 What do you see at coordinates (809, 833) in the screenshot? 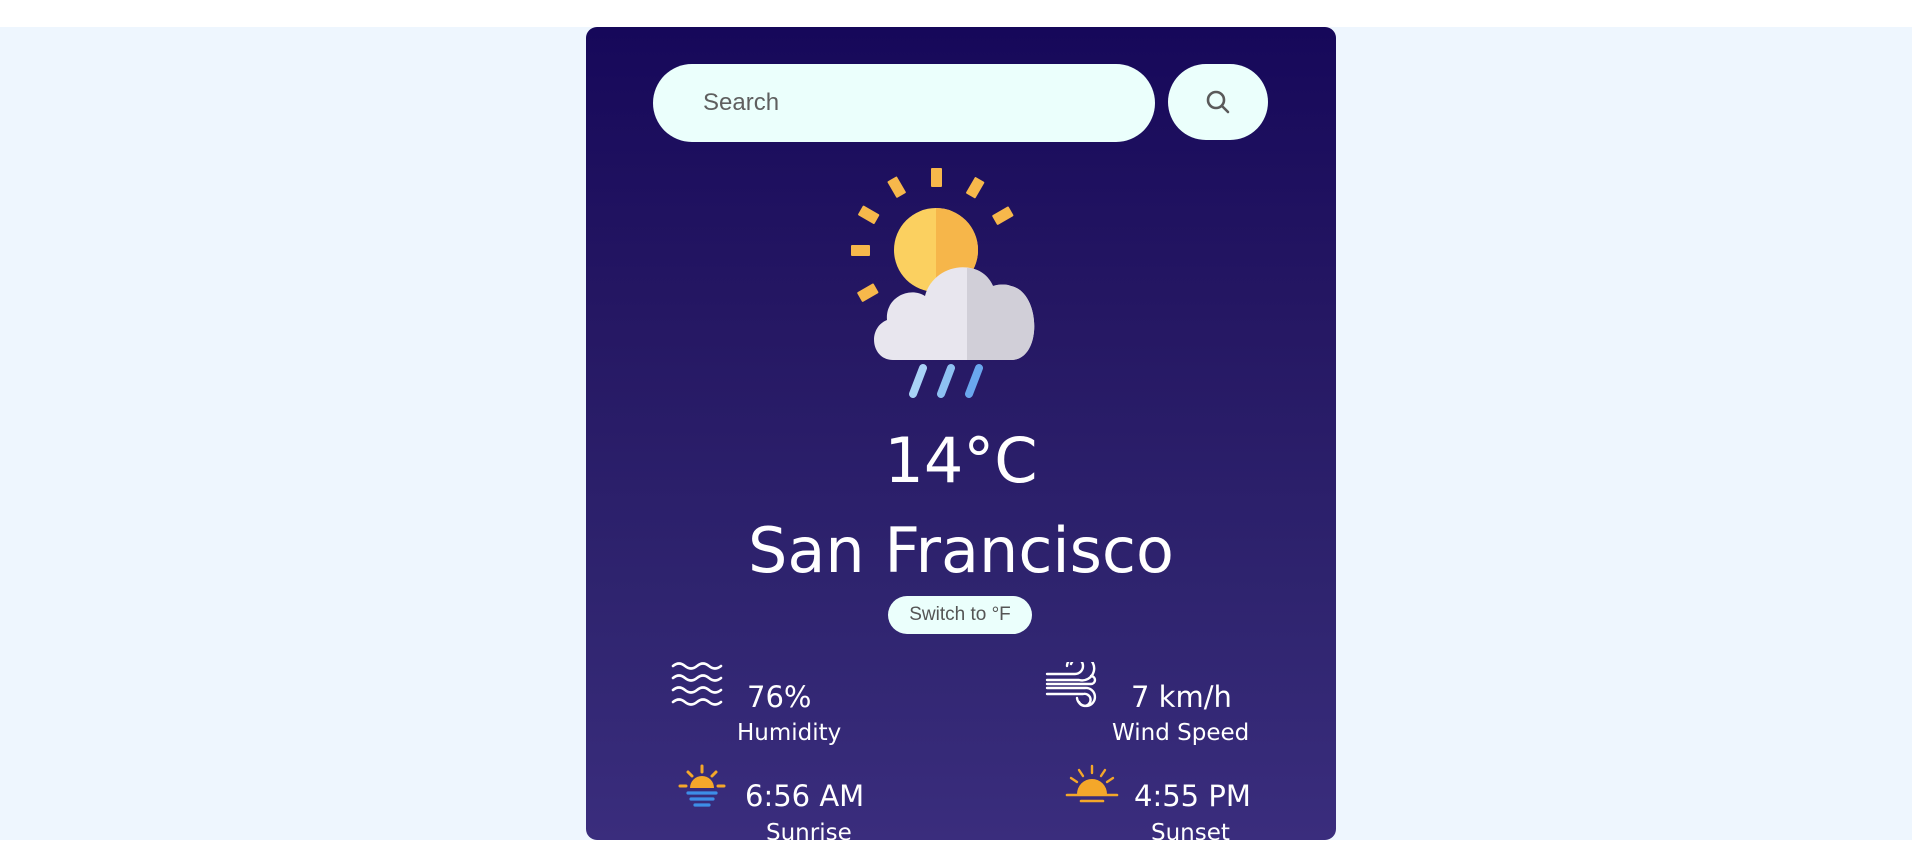
I see `sunrise-label: Sunrise` at bounding box center [809, 833].